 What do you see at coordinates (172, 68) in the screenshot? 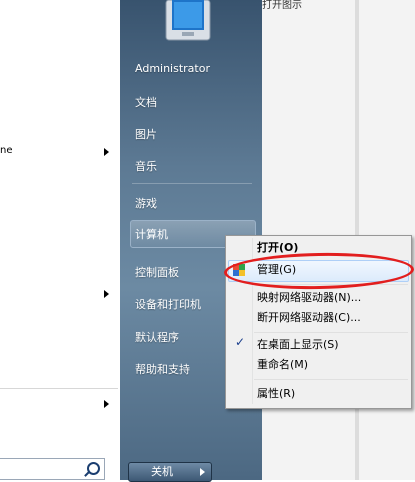
I see `menu-item-administrator: Administrator` at bounding box center [172, 68].